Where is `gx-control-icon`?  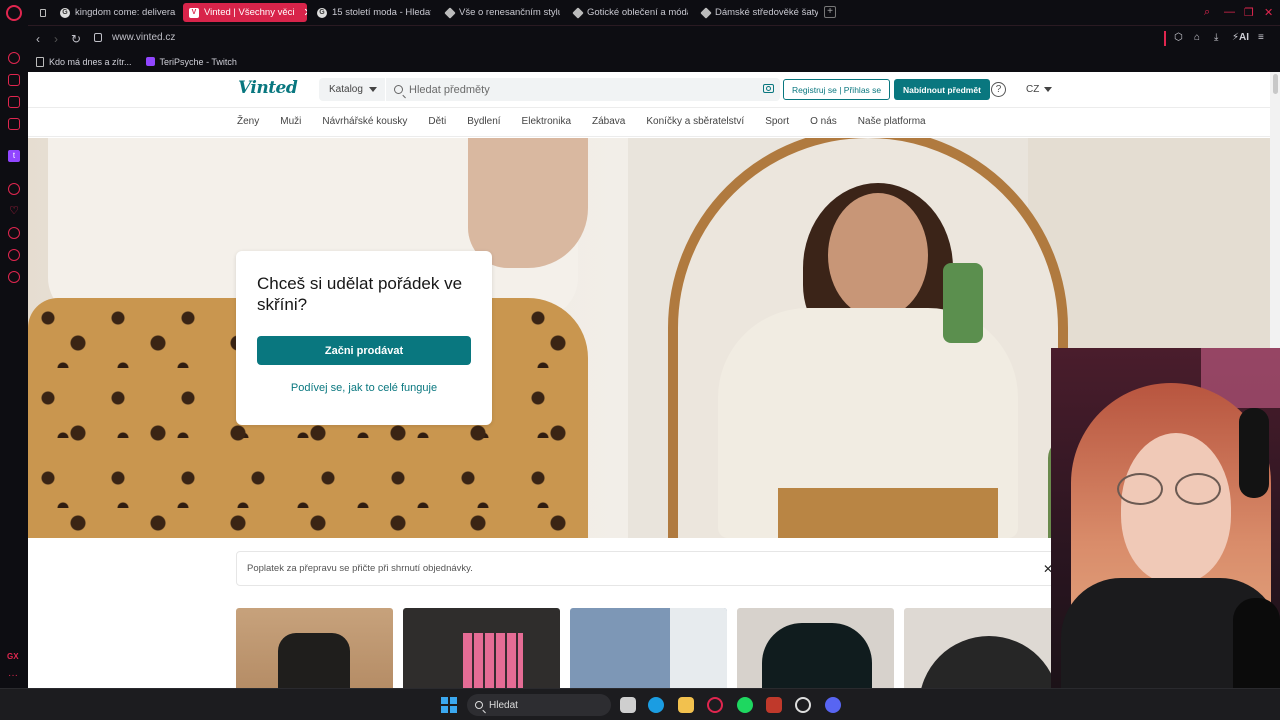
gx-control-icon is located at coordinates (14, 58).